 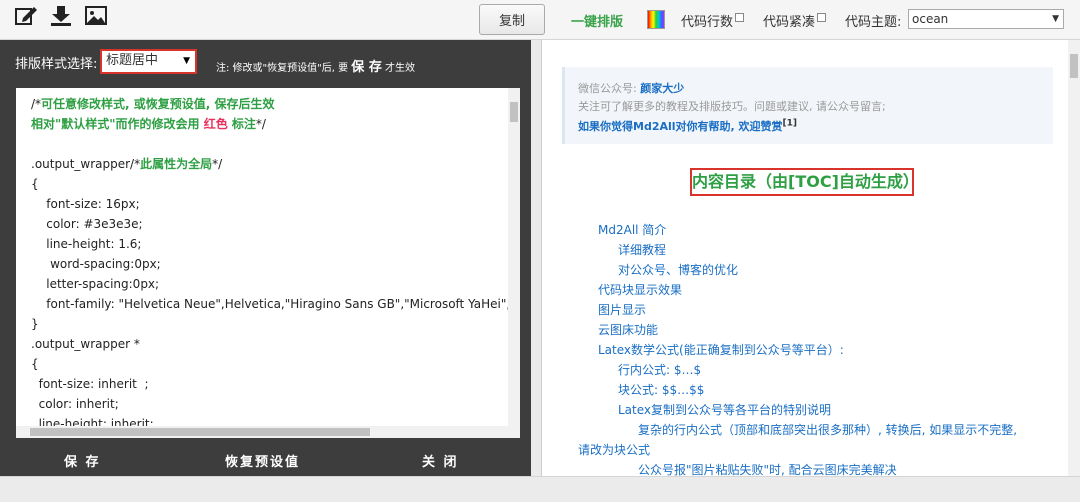 What do you see at coordinates (680, 126) in the screenshot?
I see `notice-help-text: 如果你觉得Md2All对你有帮助, 欢迎赞赏` at bounding box center [680, 126].